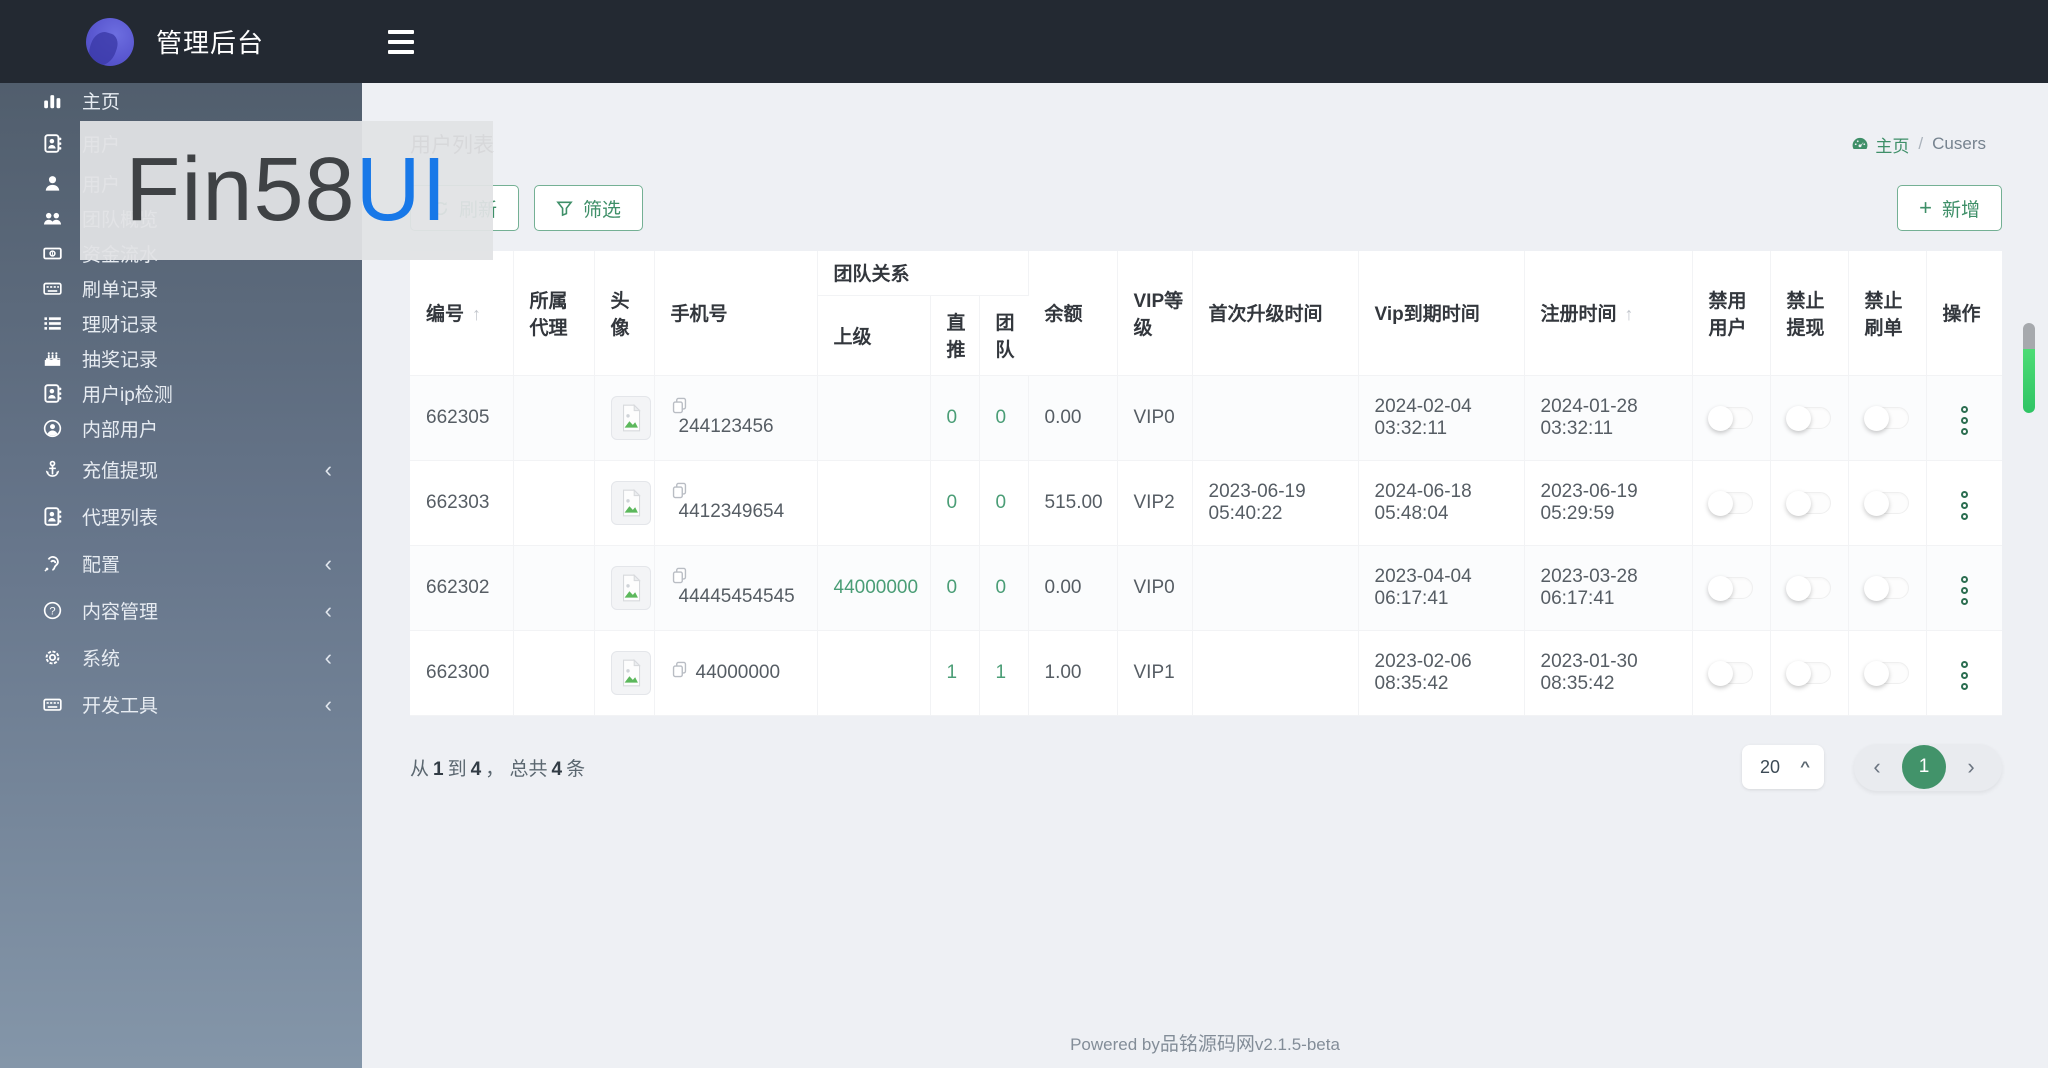 The image size is (2048, 1068). I want to click on sidebar-item-config: 配置 ‹, so click(181, 563).